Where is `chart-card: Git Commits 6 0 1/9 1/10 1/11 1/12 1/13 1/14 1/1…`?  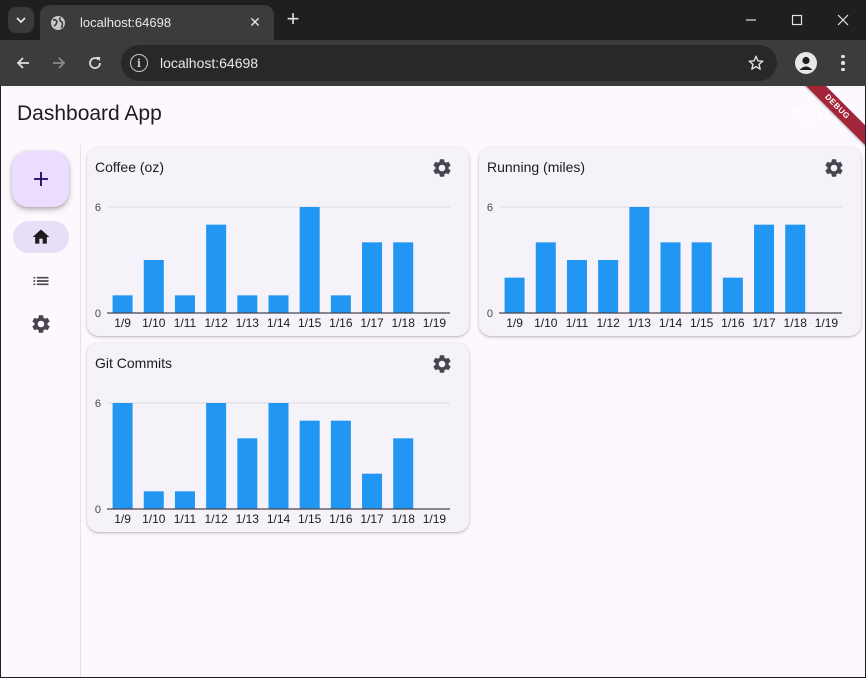 chart-card: Git Commits 6 0 1/9 1/10 1/11 1/12 1/13 1/14 1/1… is located at coordinates (278, 437).